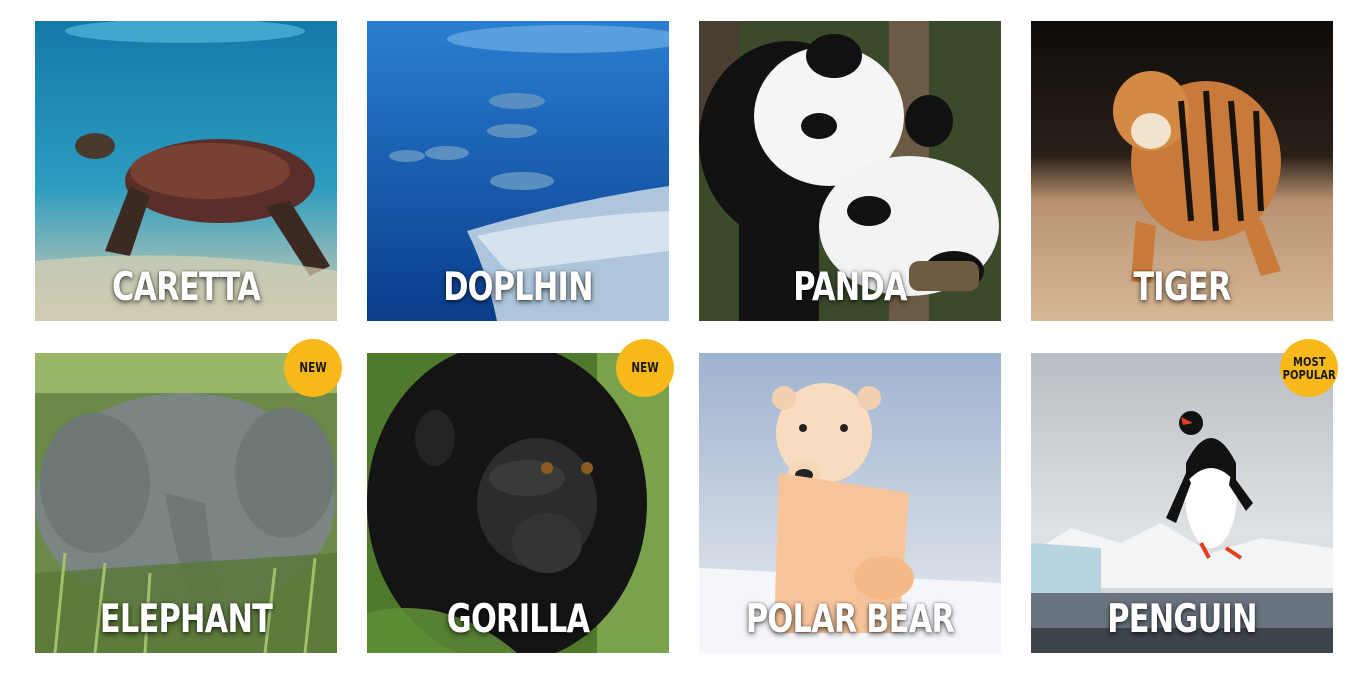  I want to click on animal-card-tiger: TIGER, so click(1182, 171).